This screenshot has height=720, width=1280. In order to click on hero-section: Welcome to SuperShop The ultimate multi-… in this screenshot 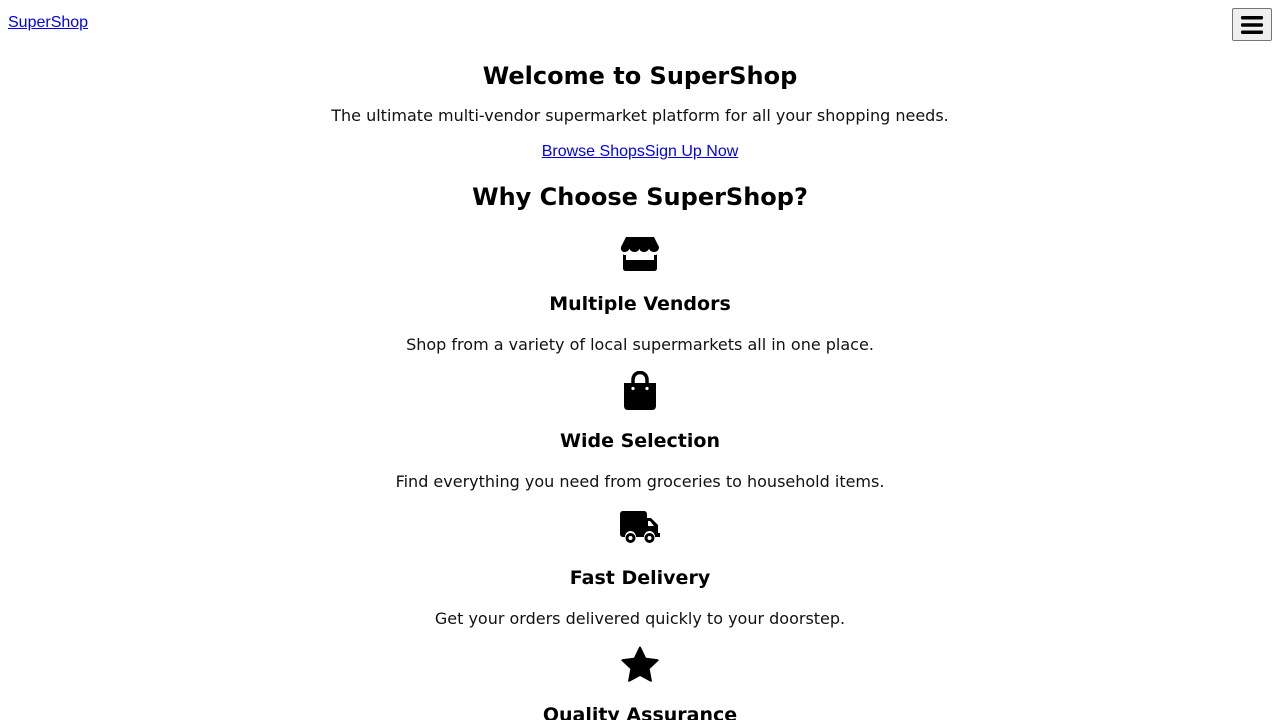, I will do `click(640, 112)`.